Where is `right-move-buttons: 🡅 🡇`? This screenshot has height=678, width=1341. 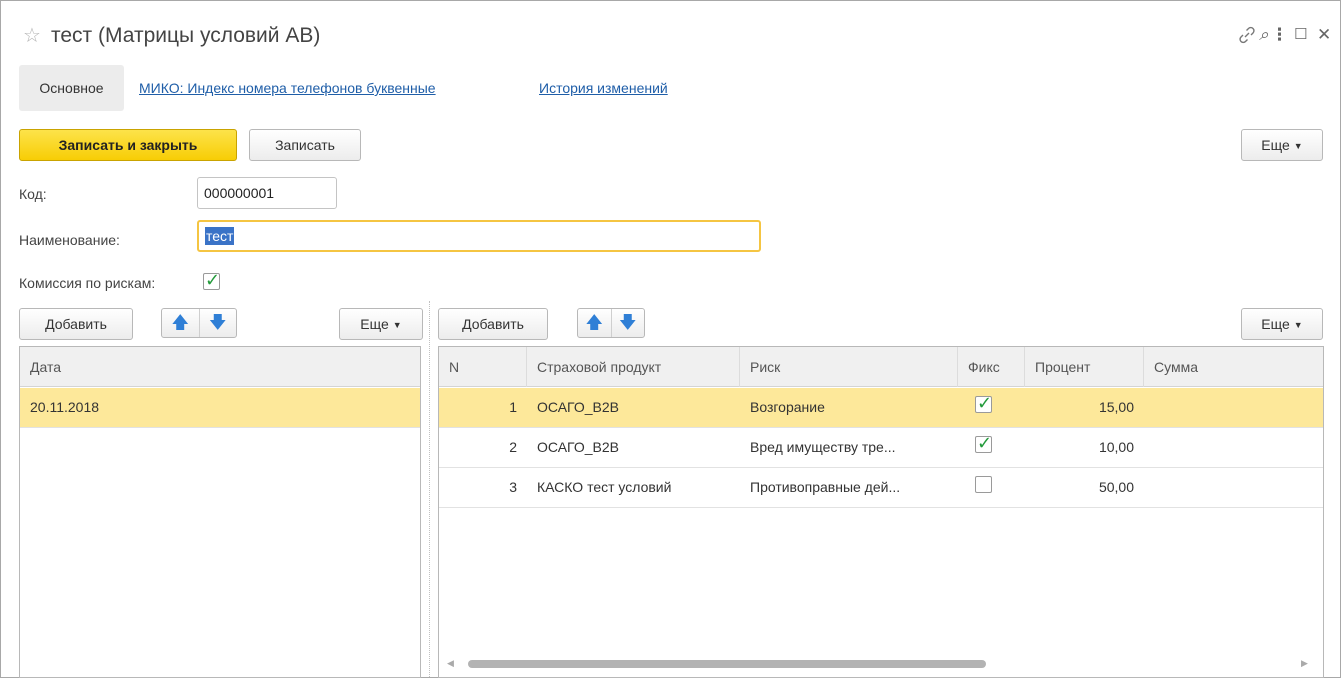 right-move-buttons: 🡅 🡇 is located at coordinates (611, 323).